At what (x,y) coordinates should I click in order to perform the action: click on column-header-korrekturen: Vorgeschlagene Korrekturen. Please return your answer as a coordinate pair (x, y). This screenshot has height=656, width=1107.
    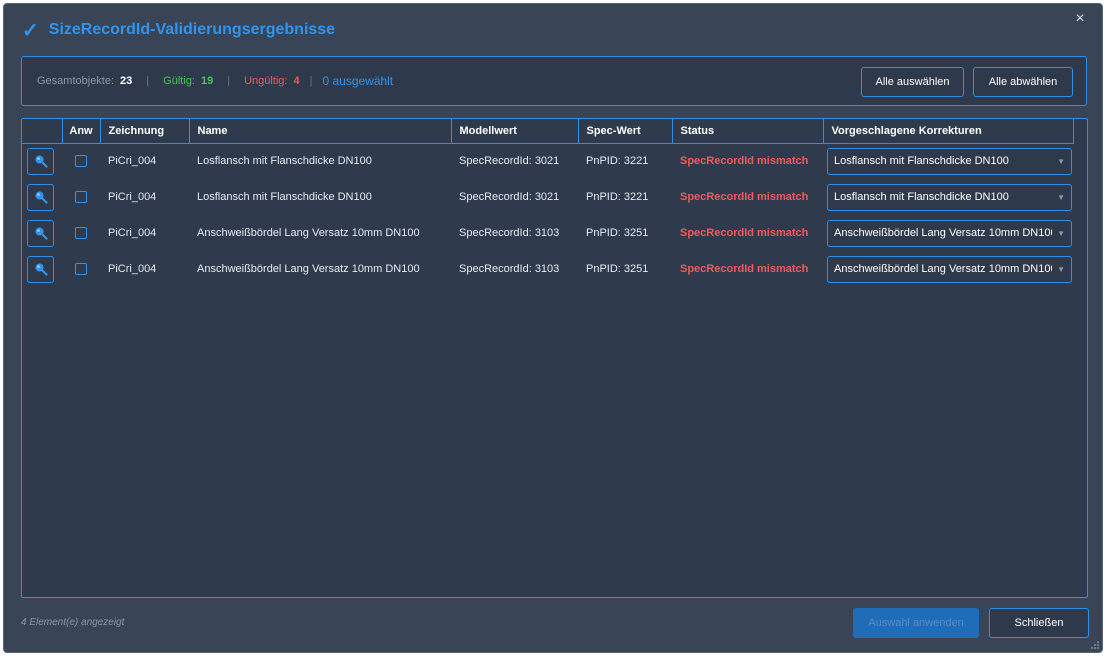
    Looking at the image, I should click on (948, 131).